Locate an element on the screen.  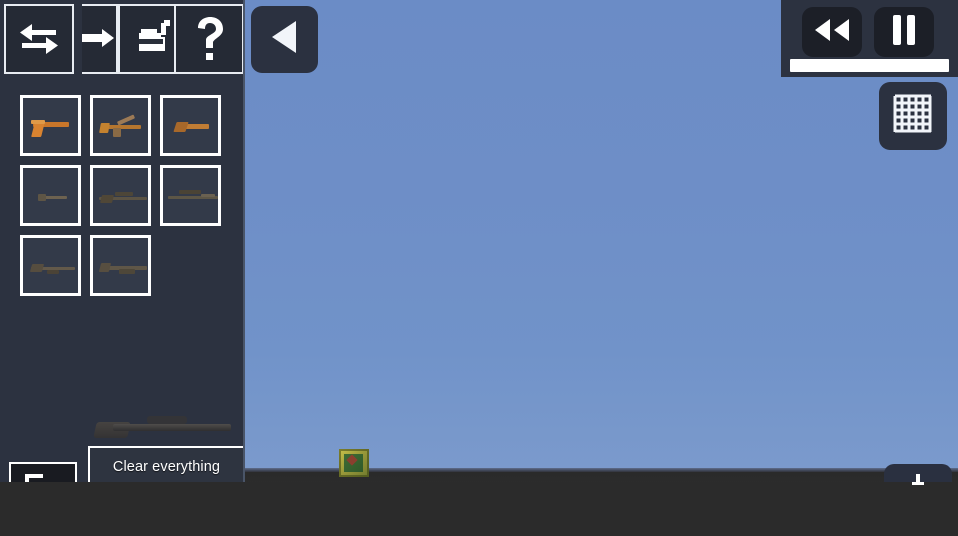
weapon-icon-sniper-rifle is located at coordinates (190, 195).